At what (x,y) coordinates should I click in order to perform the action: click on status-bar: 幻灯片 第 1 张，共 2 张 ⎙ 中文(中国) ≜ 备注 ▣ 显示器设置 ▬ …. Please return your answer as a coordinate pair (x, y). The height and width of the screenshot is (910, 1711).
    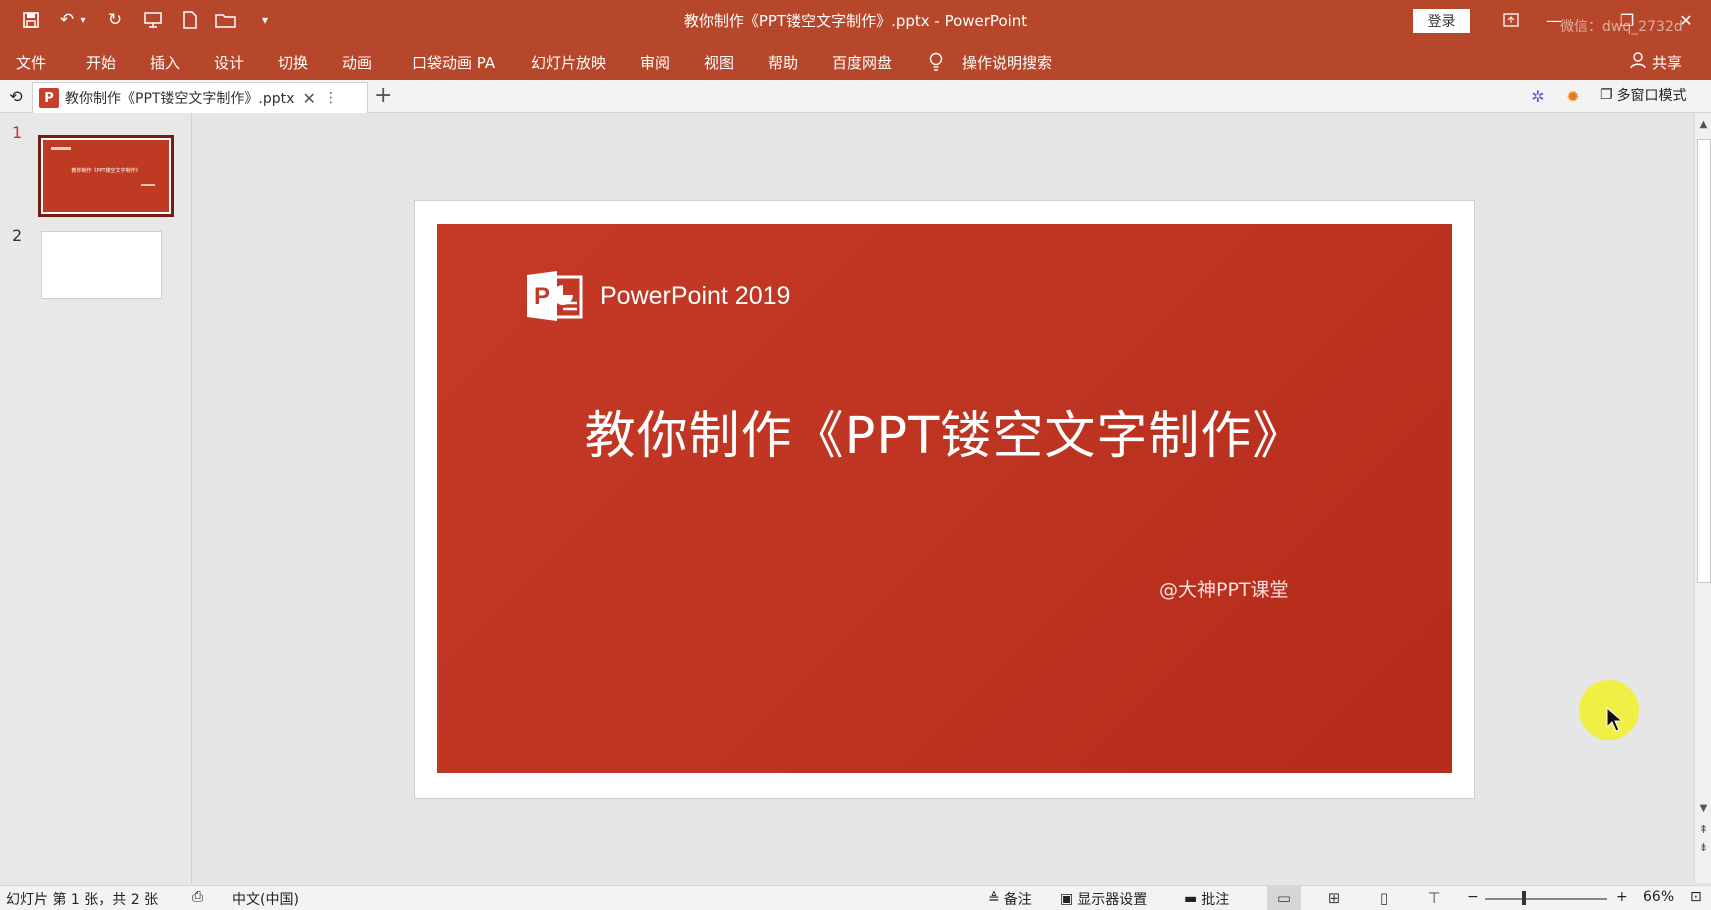
    Looking at the image, I should click on (855, 897).